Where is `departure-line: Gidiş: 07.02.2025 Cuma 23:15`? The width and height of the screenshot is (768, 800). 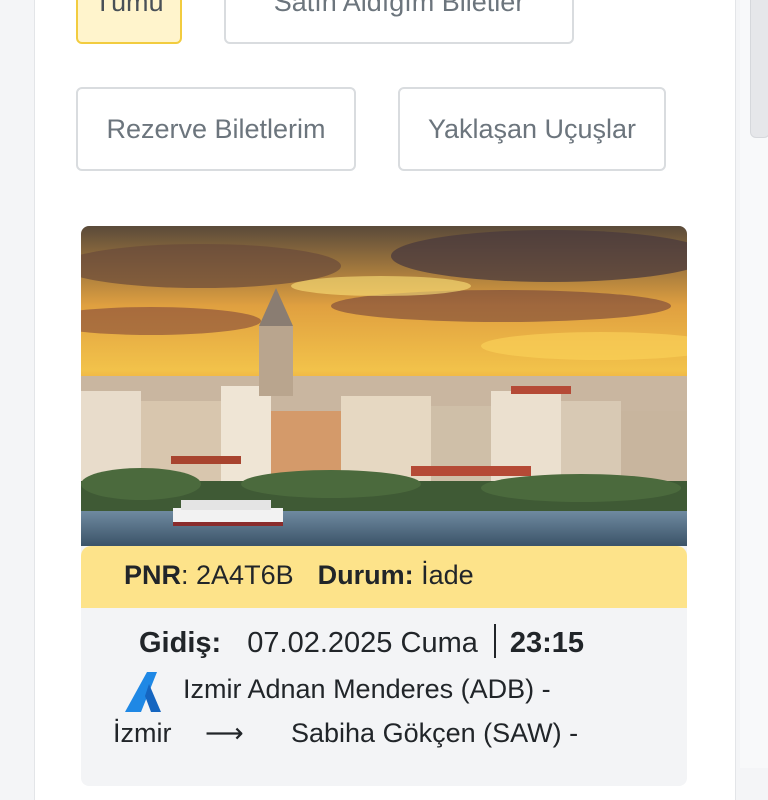
departure-line: Gidiş: 07.02.2025 Cuma 23:15 is located at coordinates (361, 642).